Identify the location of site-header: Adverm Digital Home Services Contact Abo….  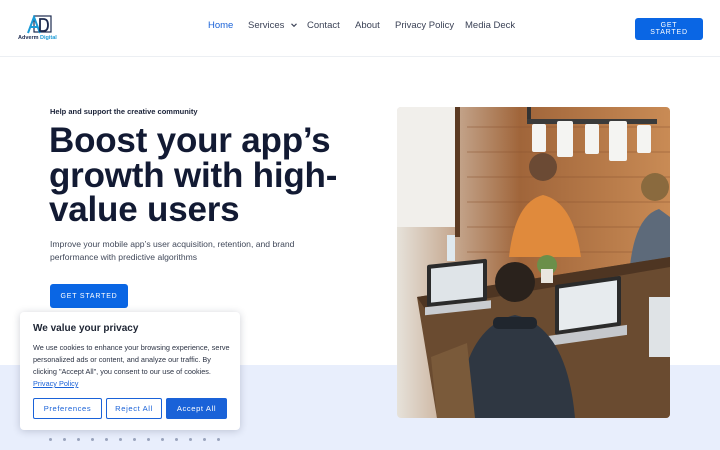
(360, 28).